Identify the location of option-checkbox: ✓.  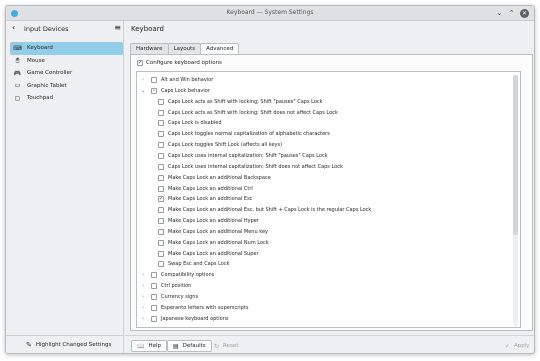
(161, 199).